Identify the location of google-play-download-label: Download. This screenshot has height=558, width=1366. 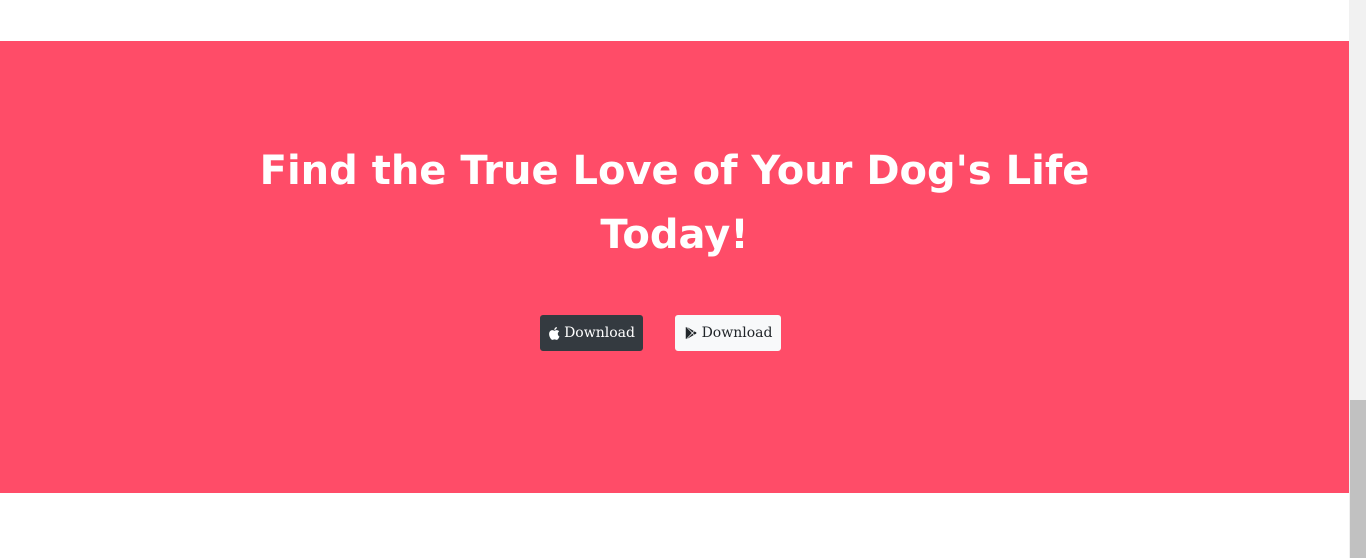
(737, 333).